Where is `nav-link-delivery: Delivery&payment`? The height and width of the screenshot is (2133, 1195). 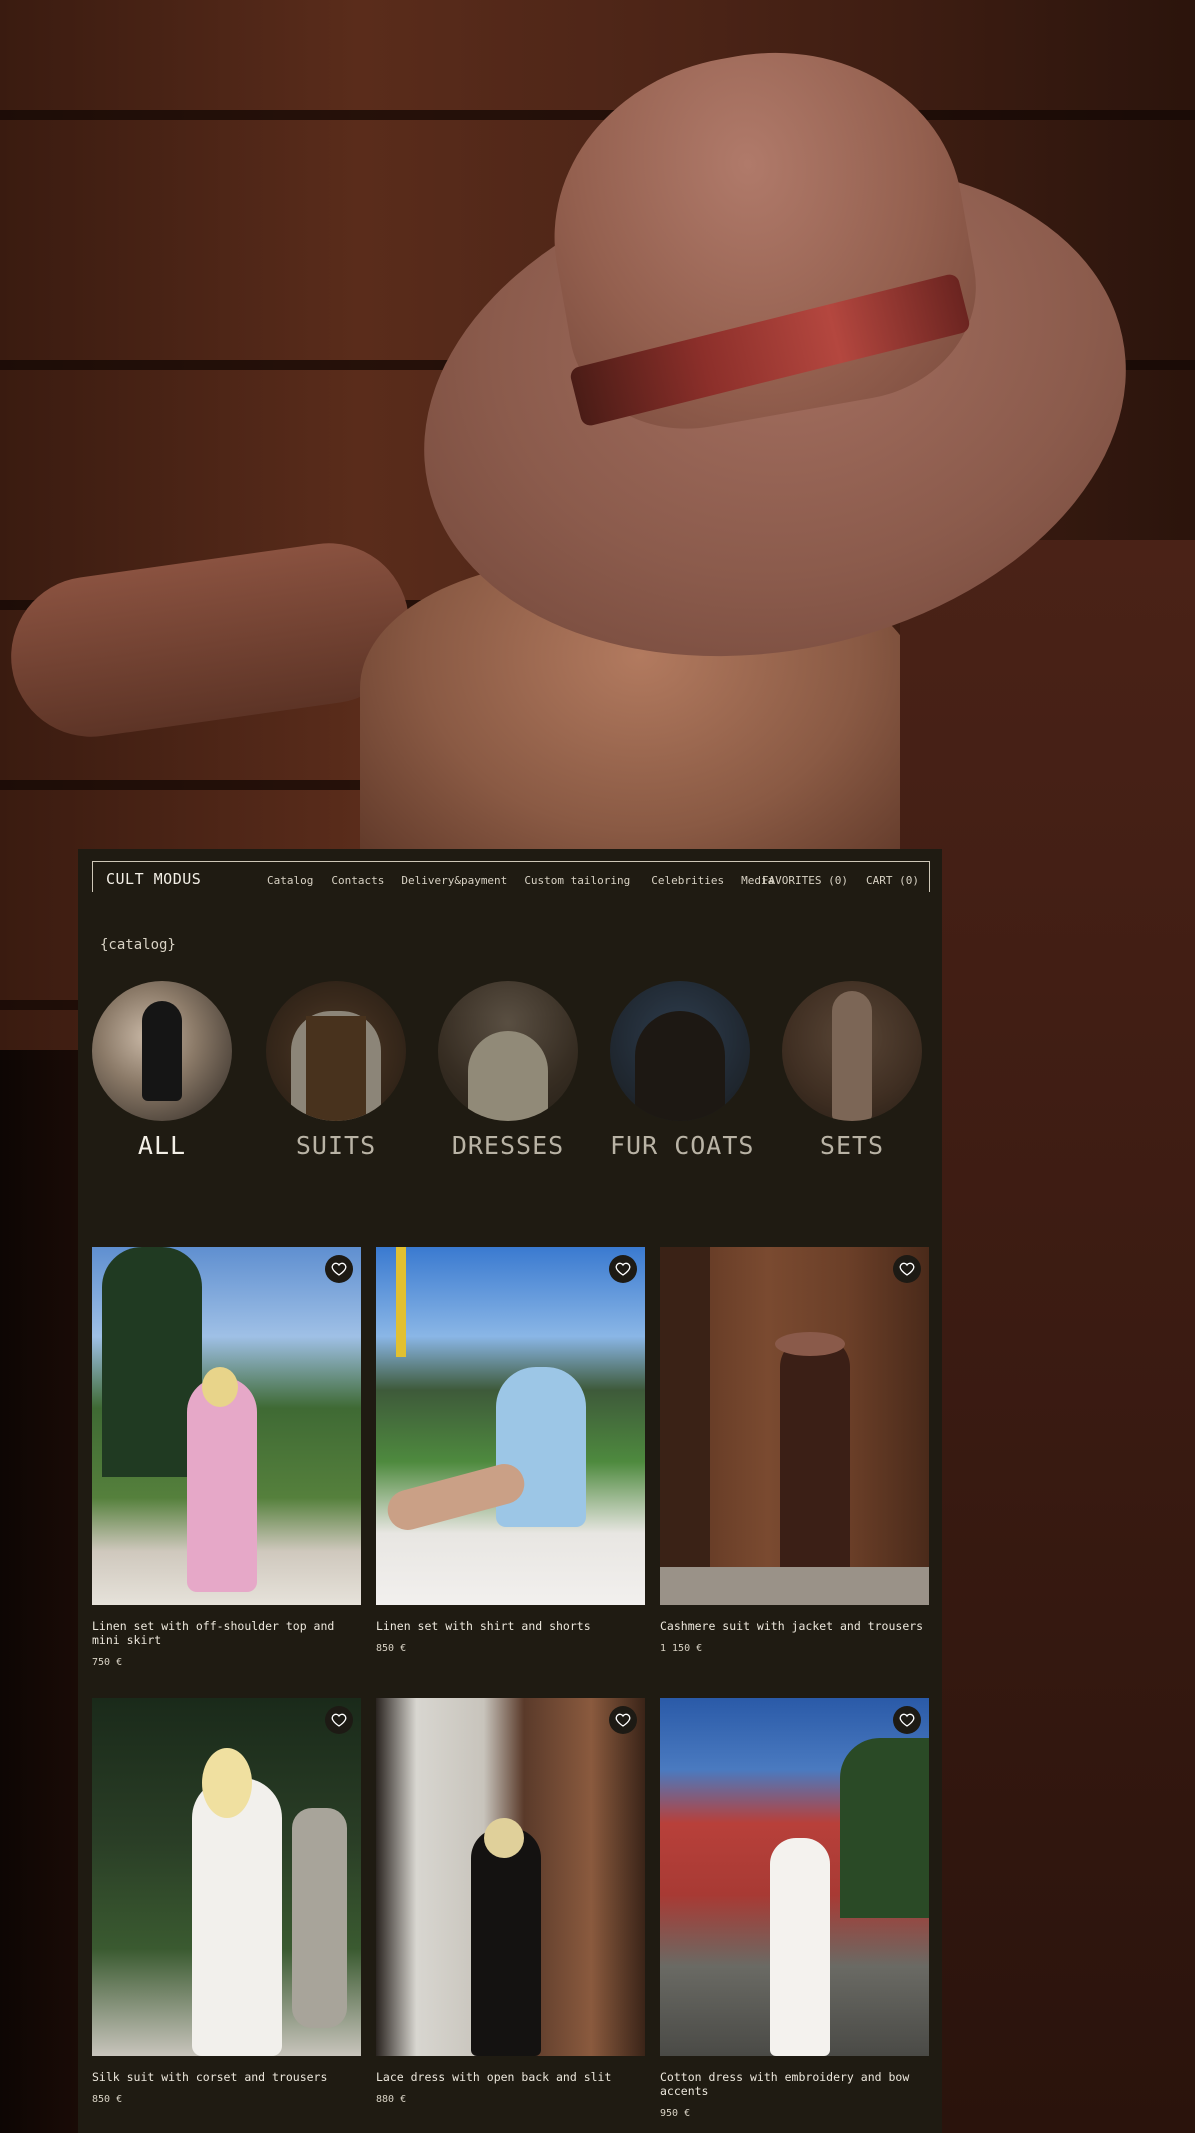
nav-link-delivery: Delivery&payment is located at coordinates (454, 880).